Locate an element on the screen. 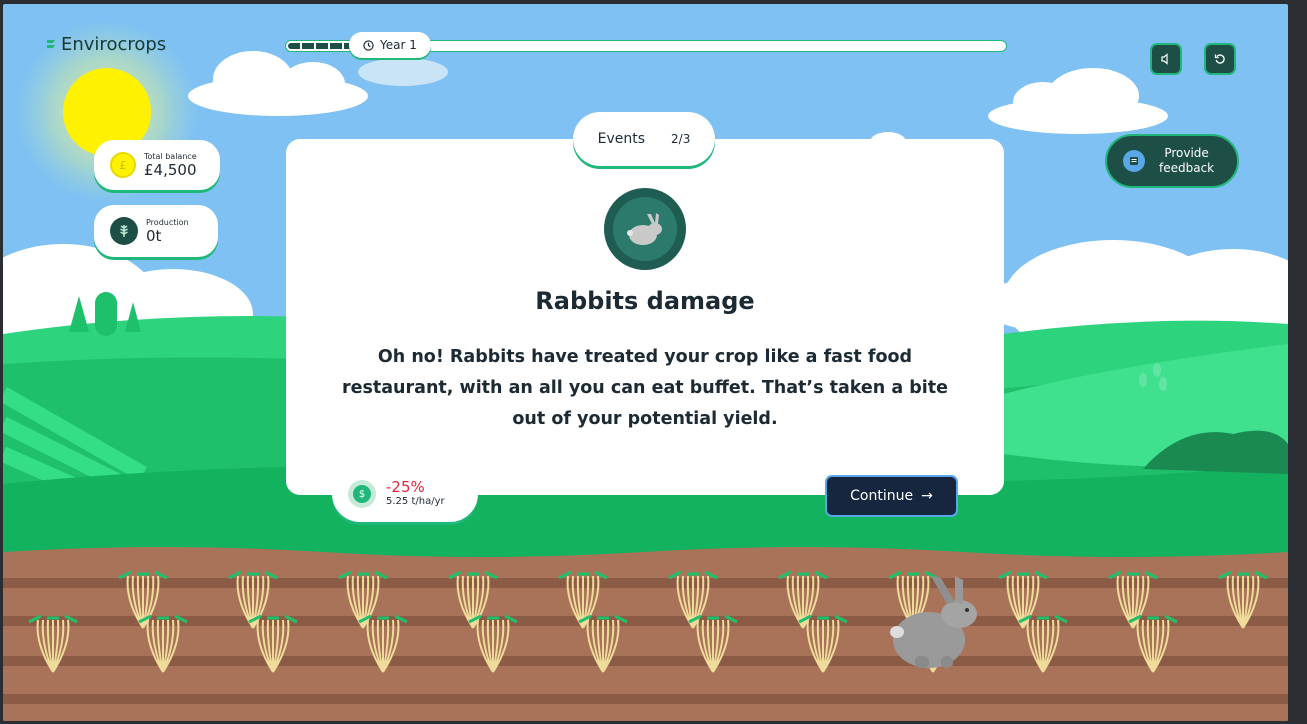 This screenshot has width=1307, height=724. production-card: Production 0t is located at coordinates (156, 231).